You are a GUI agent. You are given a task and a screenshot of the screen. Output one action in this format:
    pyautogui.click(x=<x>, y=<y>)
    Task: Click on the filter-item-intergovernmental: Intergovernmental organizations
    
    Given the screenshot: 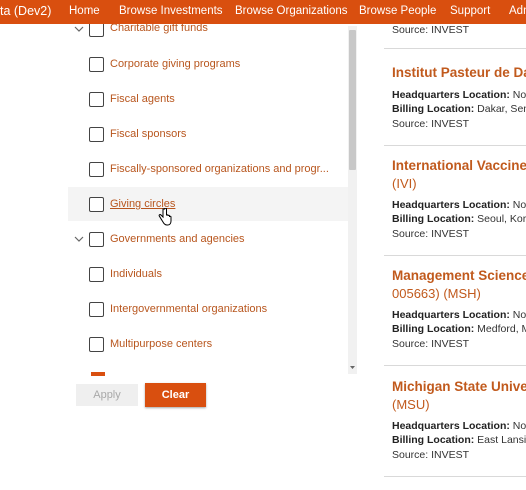 What is the action you would take?
    pyautogui.click(x=208, y=309)
    